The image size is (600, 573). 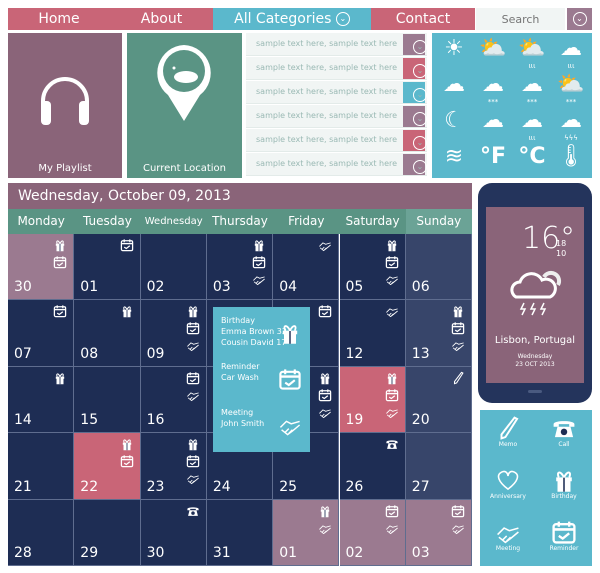 I want to click on cloud-thunder-icon: ☁ ϟϟϟ, so click(x=571, y=125).